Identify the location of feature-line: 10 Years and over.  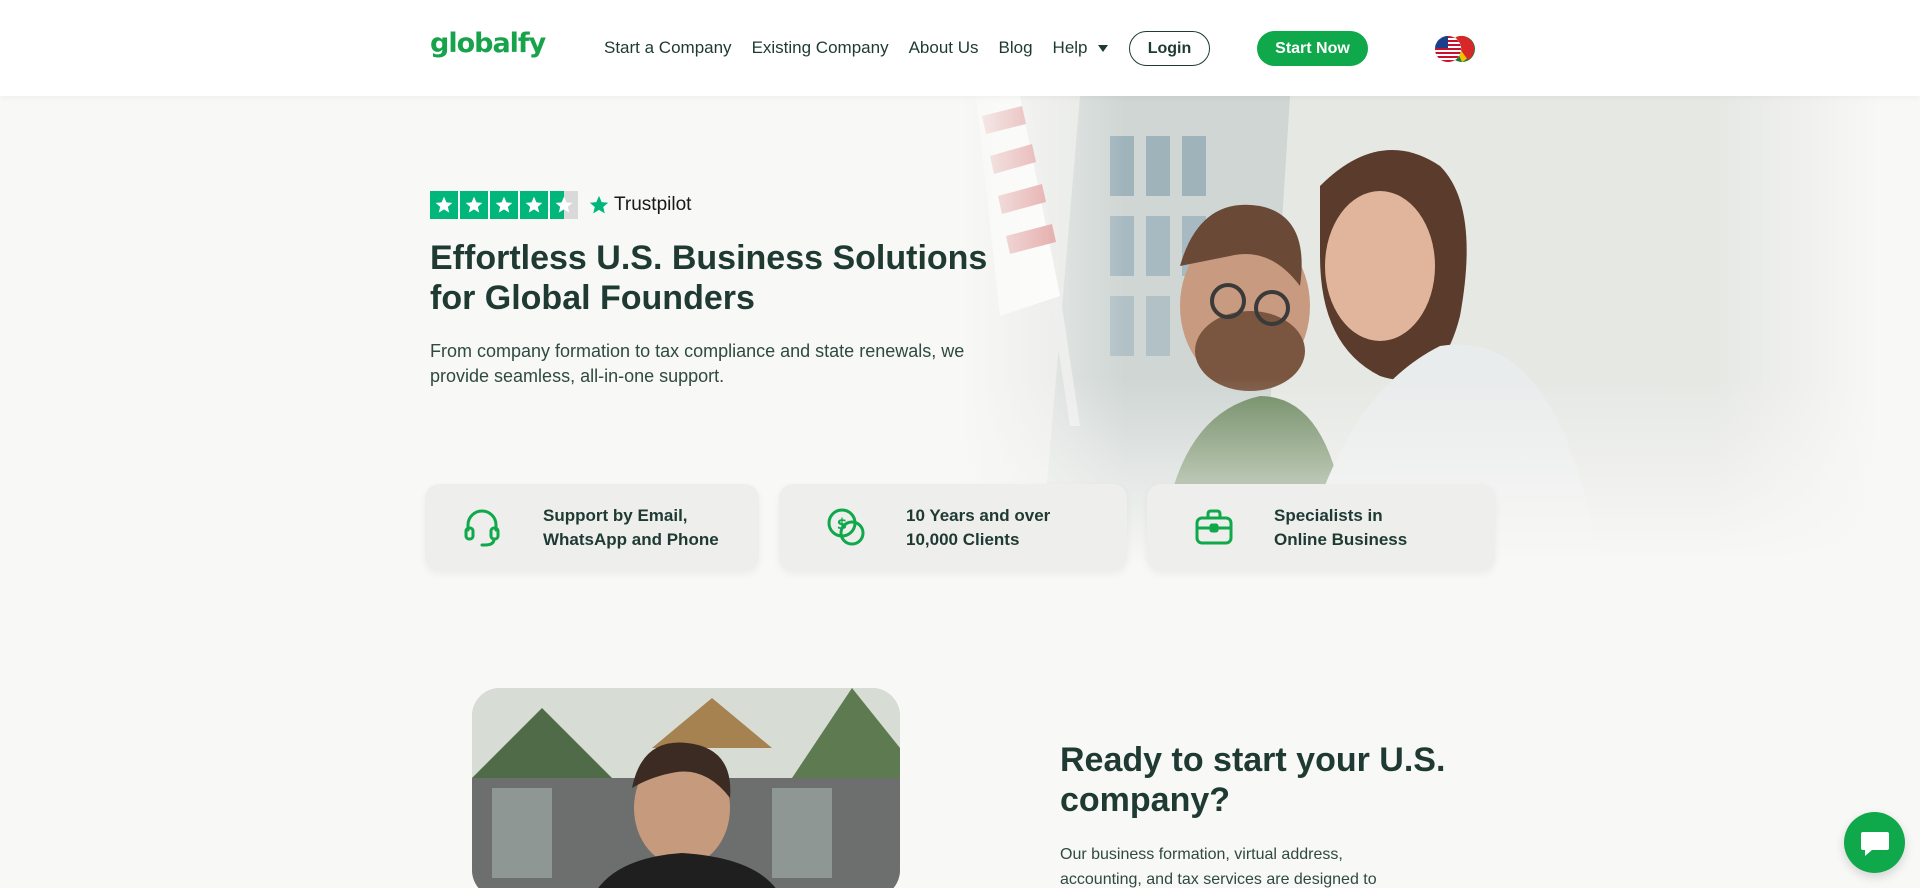
(978, 515).